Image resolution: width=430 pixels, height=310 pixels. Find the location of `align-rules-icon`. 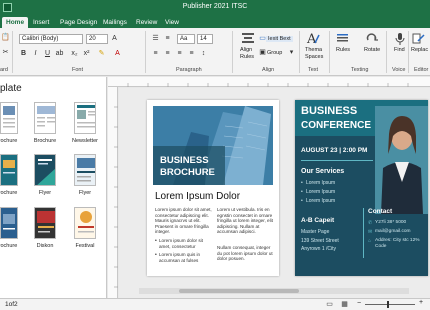

align-rules-icon is located at coordinates (248, 38).